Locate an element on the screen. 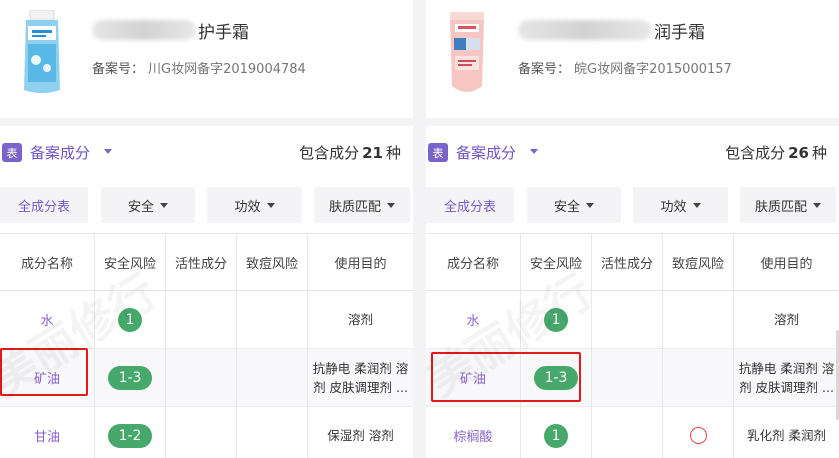  safety-risk-cell: 1-3 is located at coordinates (130, 377).